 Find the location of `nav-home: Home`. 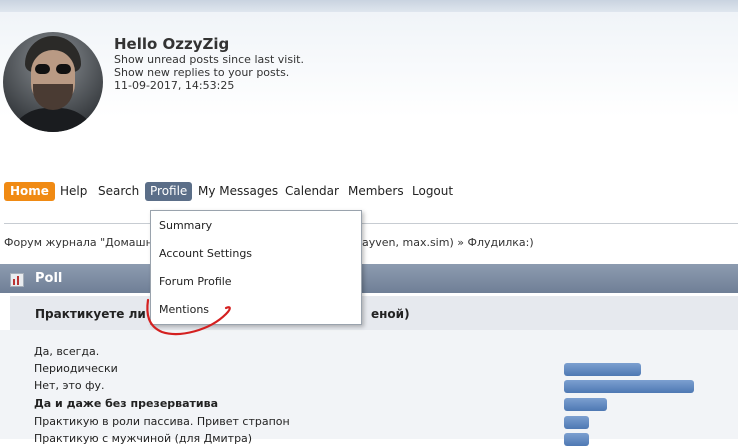

nav-home: Home is located at coordinates (29, 191).